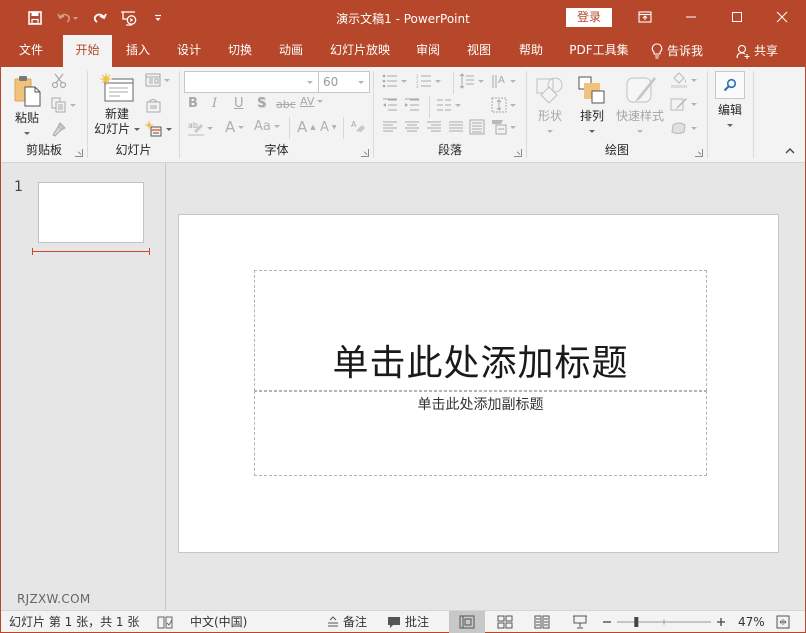 The image size is (806, 633). I want to click on fit-to-window-button, so click(783, 622).